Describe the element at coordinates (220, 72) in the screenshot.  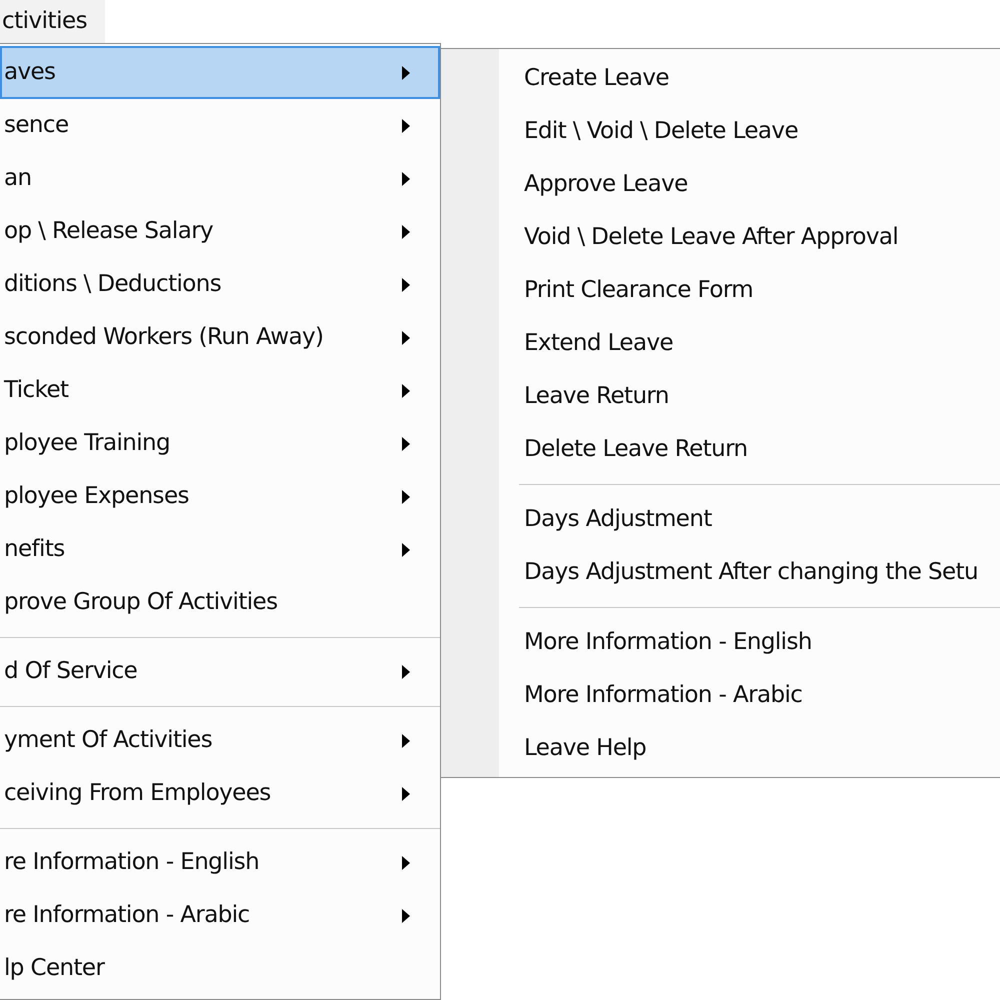
I see `menu-item: aves` at that location.